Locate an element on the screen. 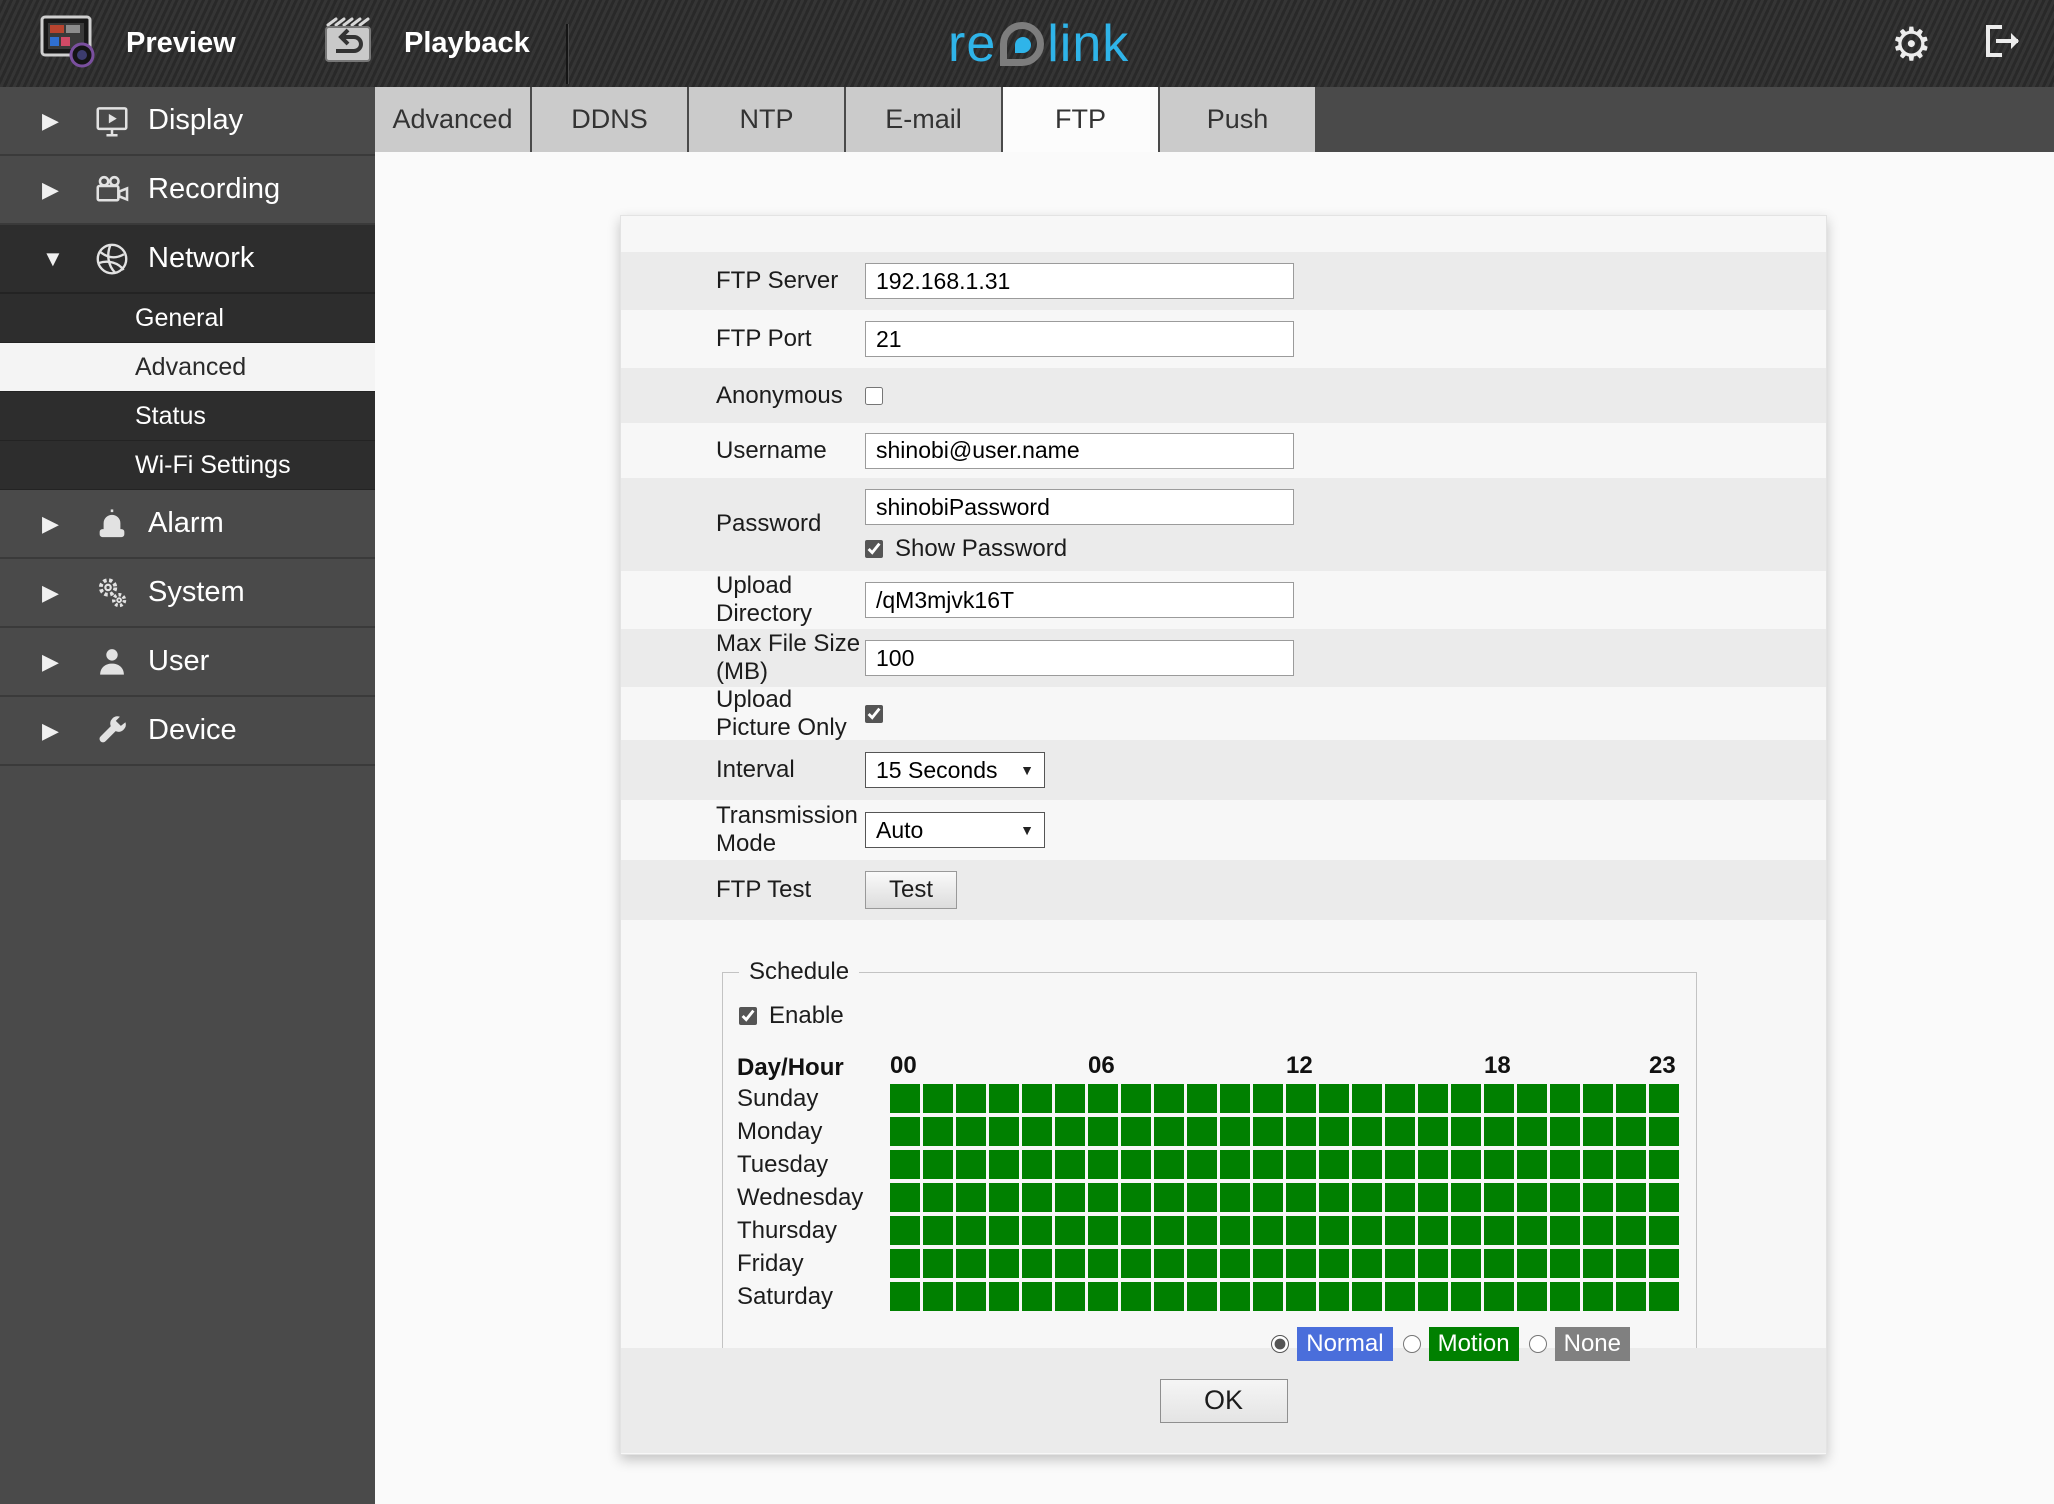 The height and width of the screenshot is (1504, 2054). anonymous-checkbox is located at coordinates (874, 395).